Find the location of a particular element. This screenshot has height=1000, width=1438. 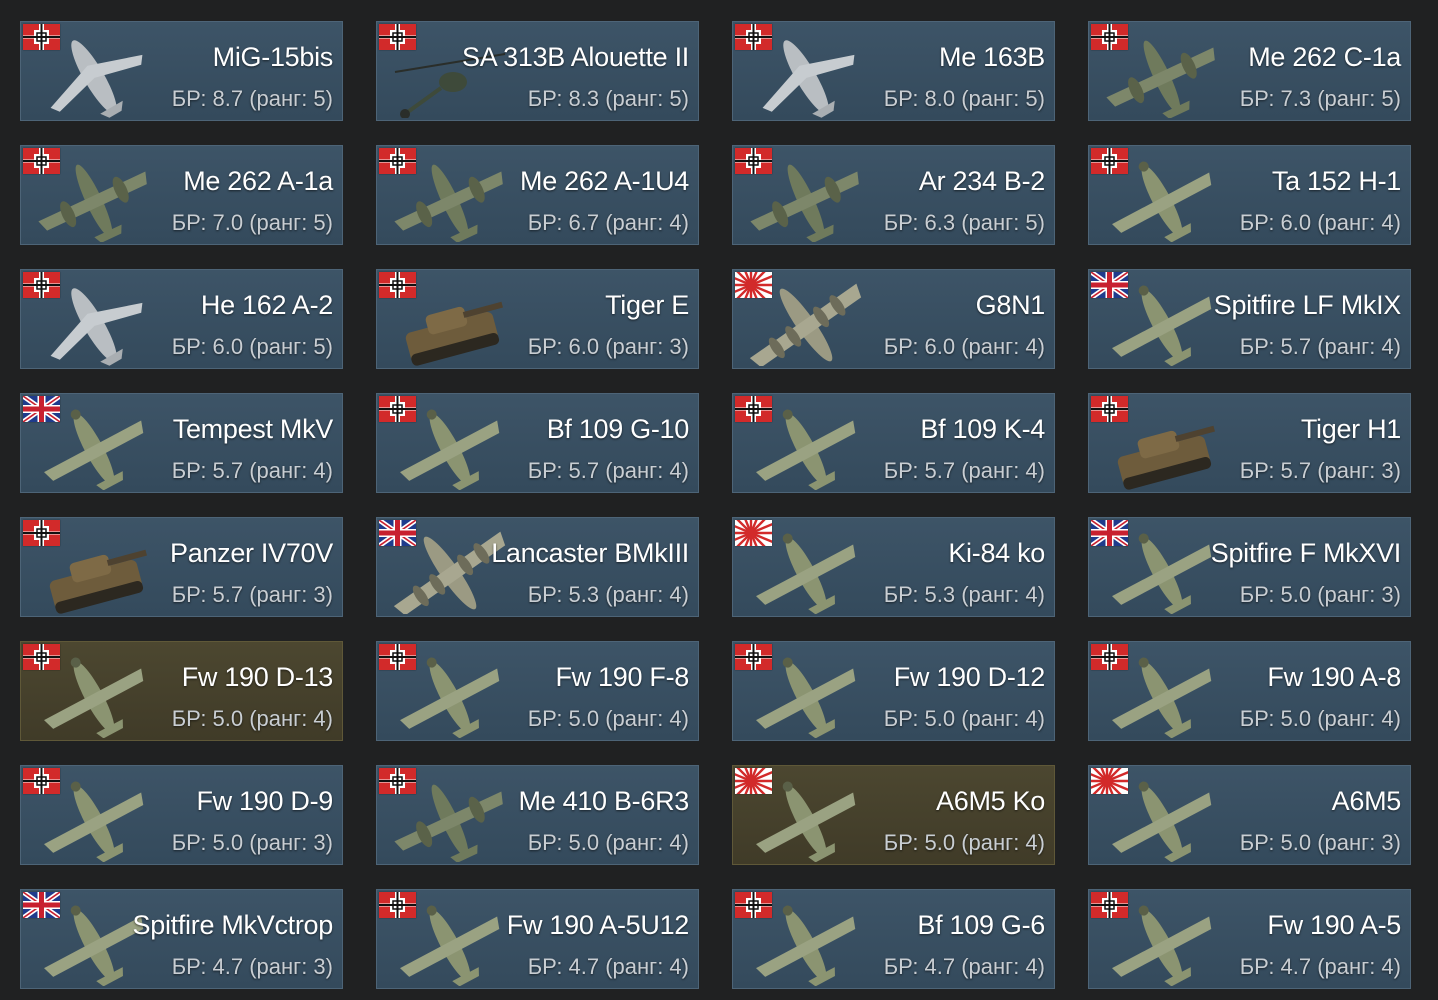

vehicle-name: Me 262 A-1a is located at coordinates (258, 181).